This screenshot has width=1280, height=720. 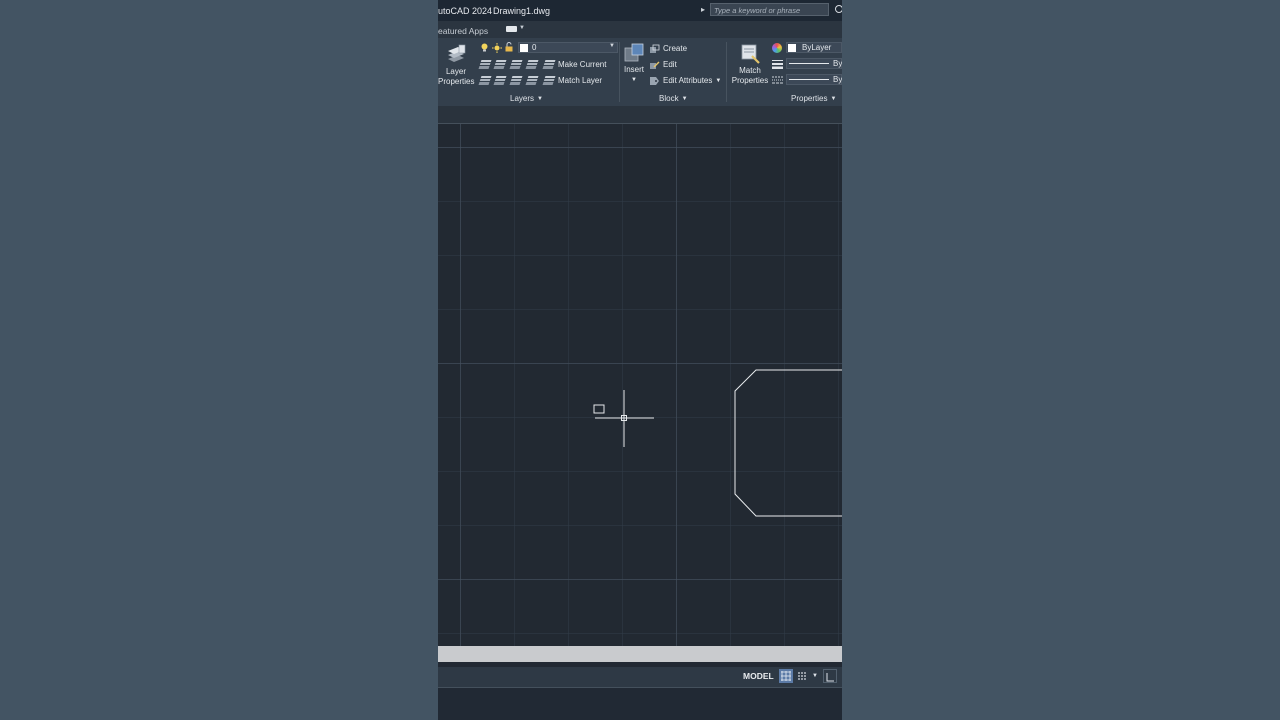 I want to click on app-title: utoCAD 2024, so click(x=465, y=11).